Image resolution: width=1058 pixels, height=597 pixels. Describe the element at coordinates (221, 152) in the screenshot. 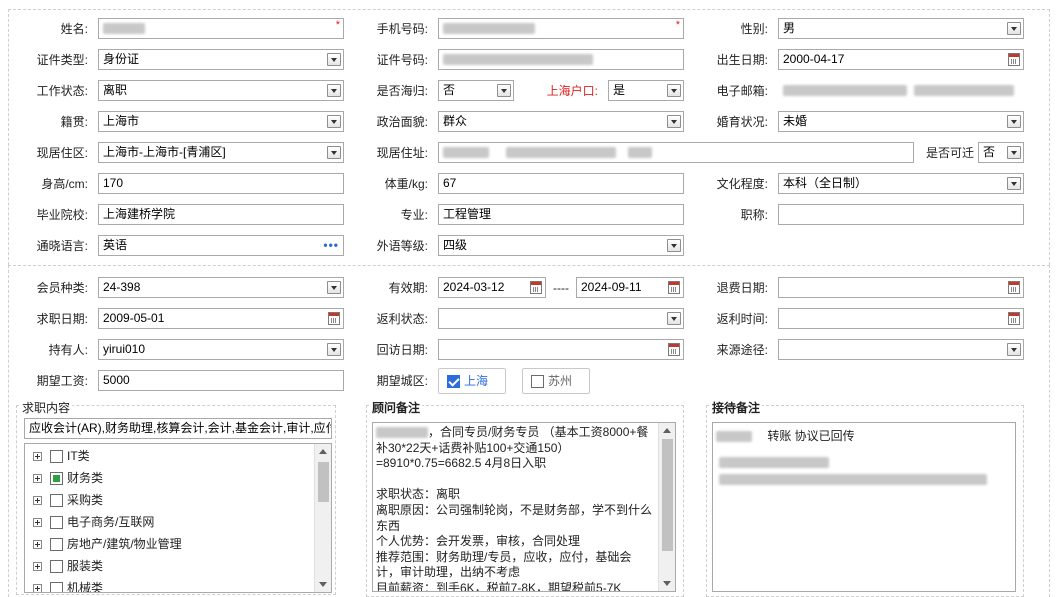

I see `residence-select: 上海市-上海市-[青浦区]` at that location.